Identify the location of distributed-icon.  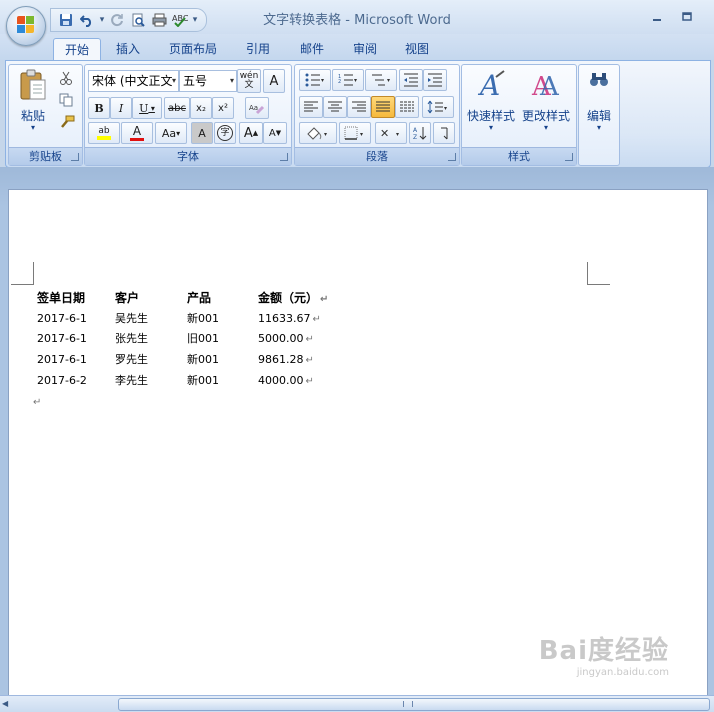
(407, 106).